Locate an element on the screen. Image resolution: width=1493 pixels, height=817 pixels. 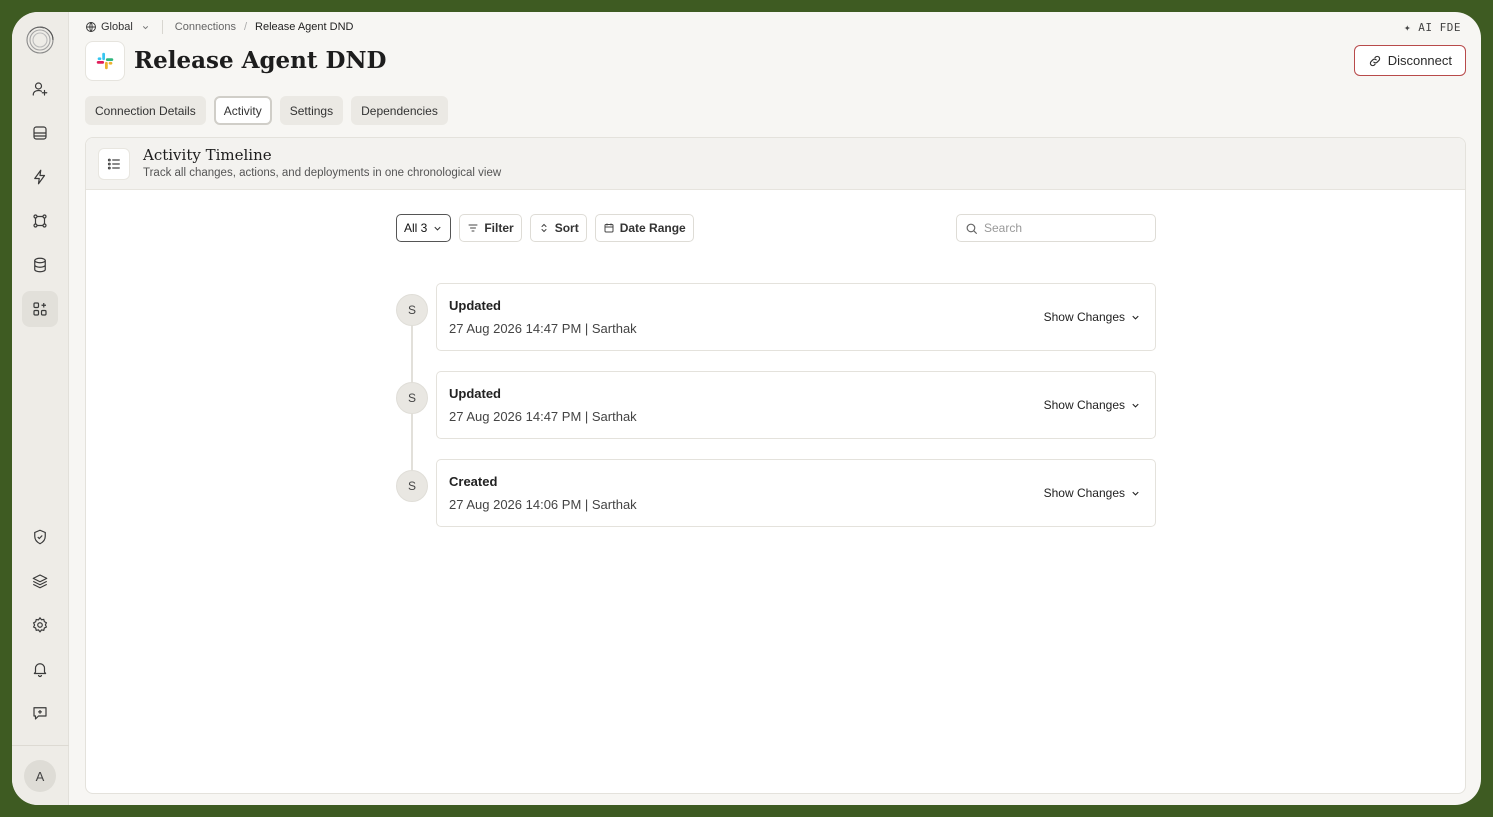
sort-icon is located at coordinates (544, 228).